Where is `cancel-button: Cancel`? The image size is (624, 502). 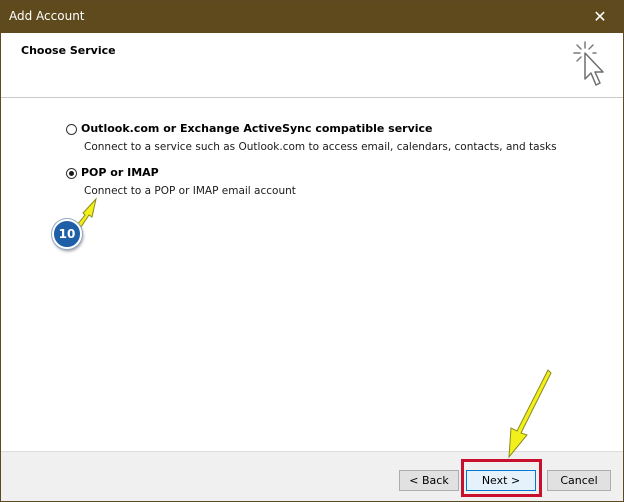 cancel-button: Cancel is located at coordinates (579, 480).